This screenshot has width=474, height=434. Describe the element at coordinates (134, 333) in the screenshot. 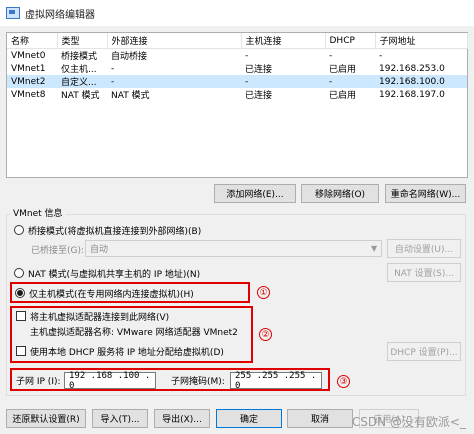

I see `adapter-name-text: 主机虚拟适配器名称: VMware 网络适配器 VMnet2` at that location.